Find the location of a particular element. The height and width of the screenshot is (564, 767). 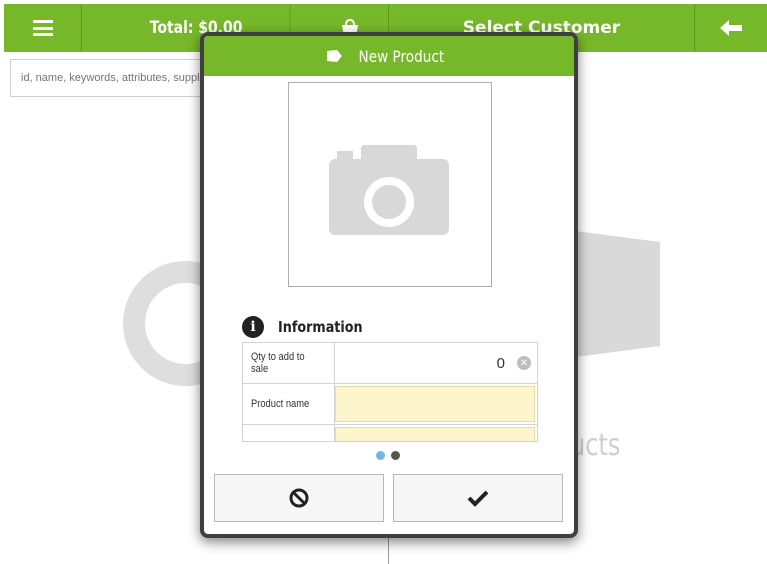

tag-icon is located at coordinates (334, 56).